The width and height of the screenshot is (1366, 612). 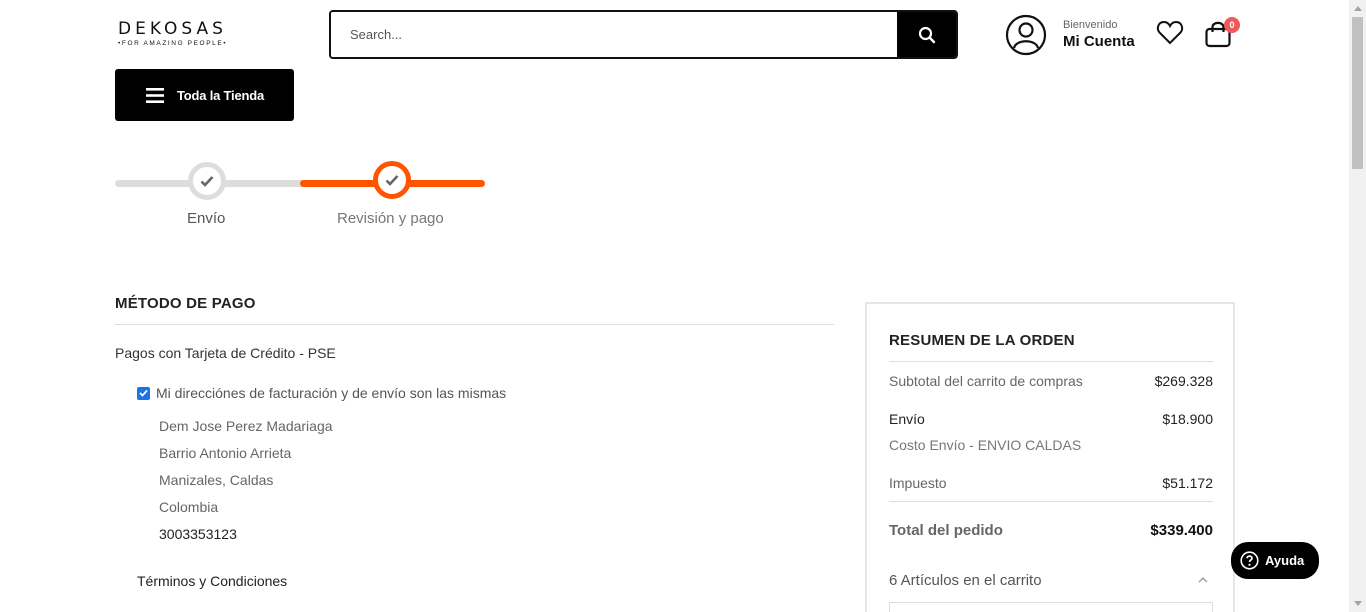 I want to click on step-review-payment, so click(x=392, y=180).